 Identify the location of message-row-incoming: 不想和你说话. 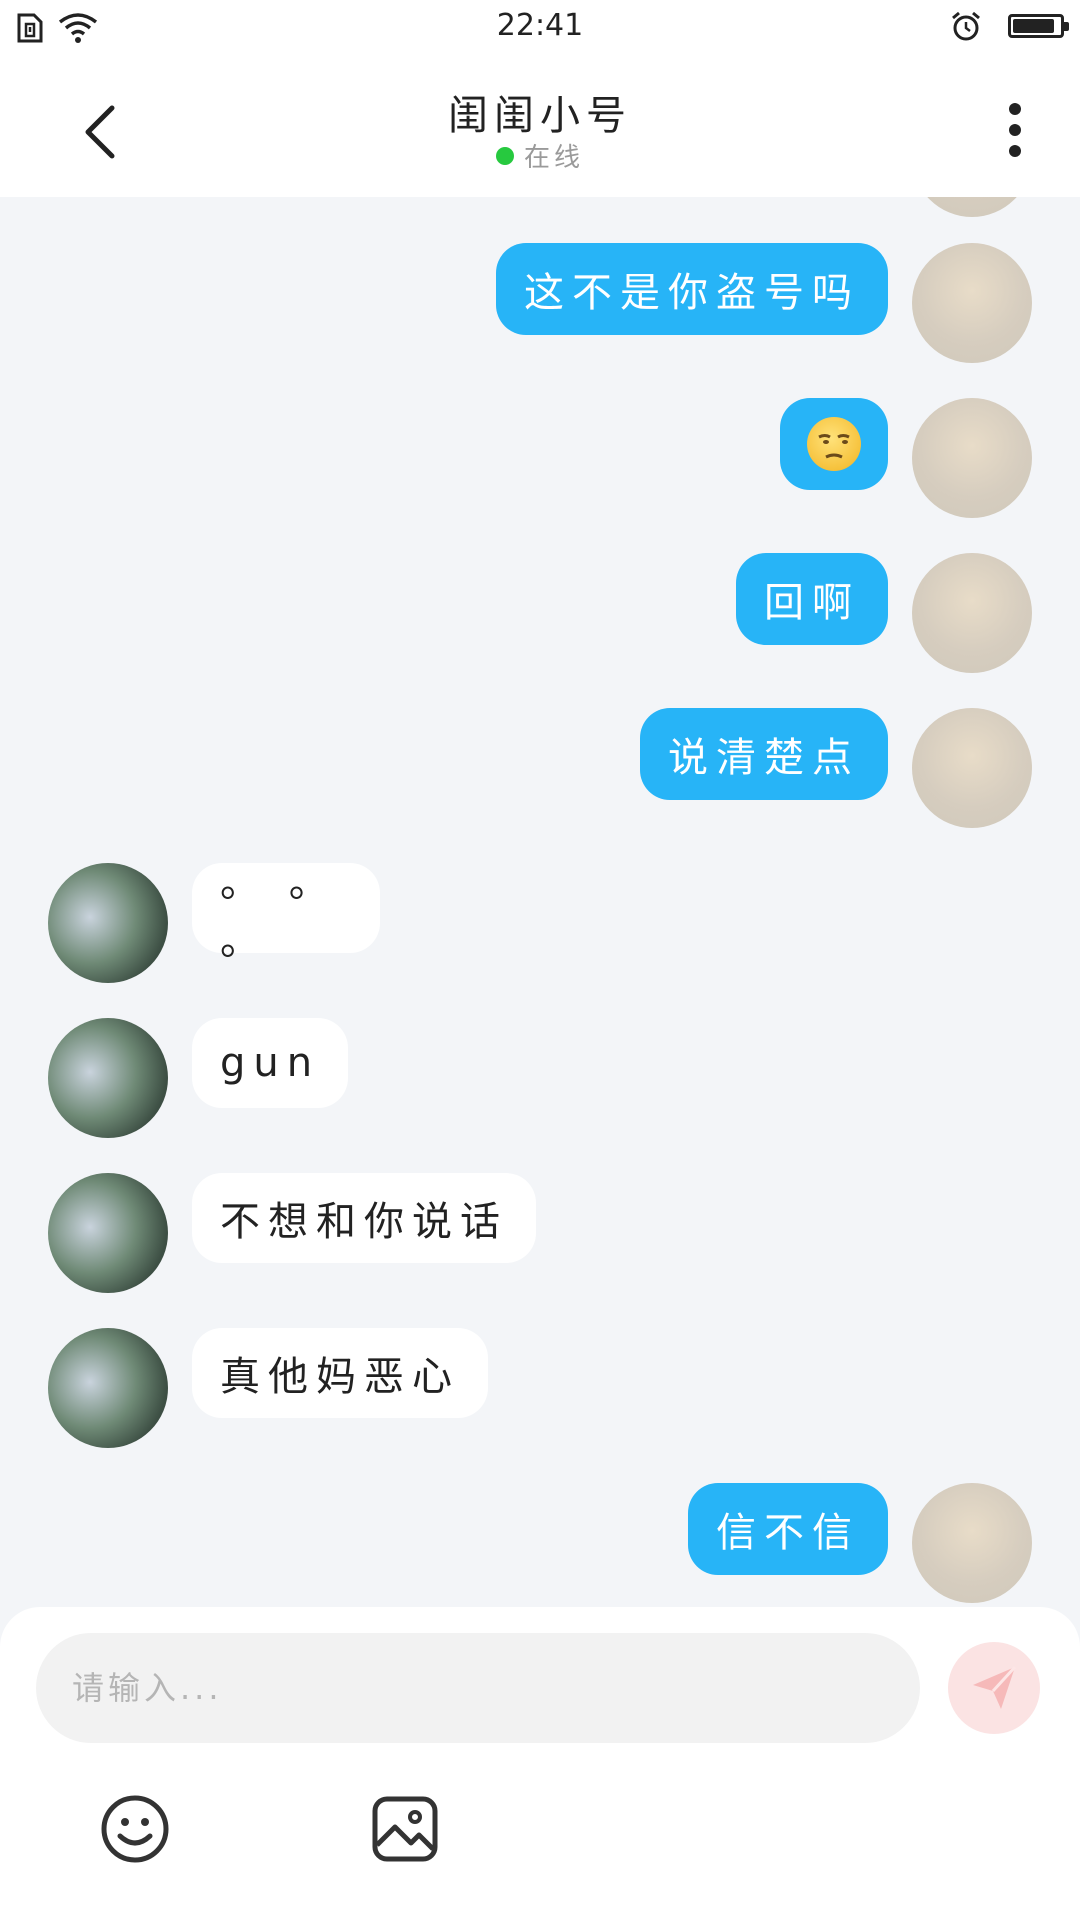
(292, 1233).